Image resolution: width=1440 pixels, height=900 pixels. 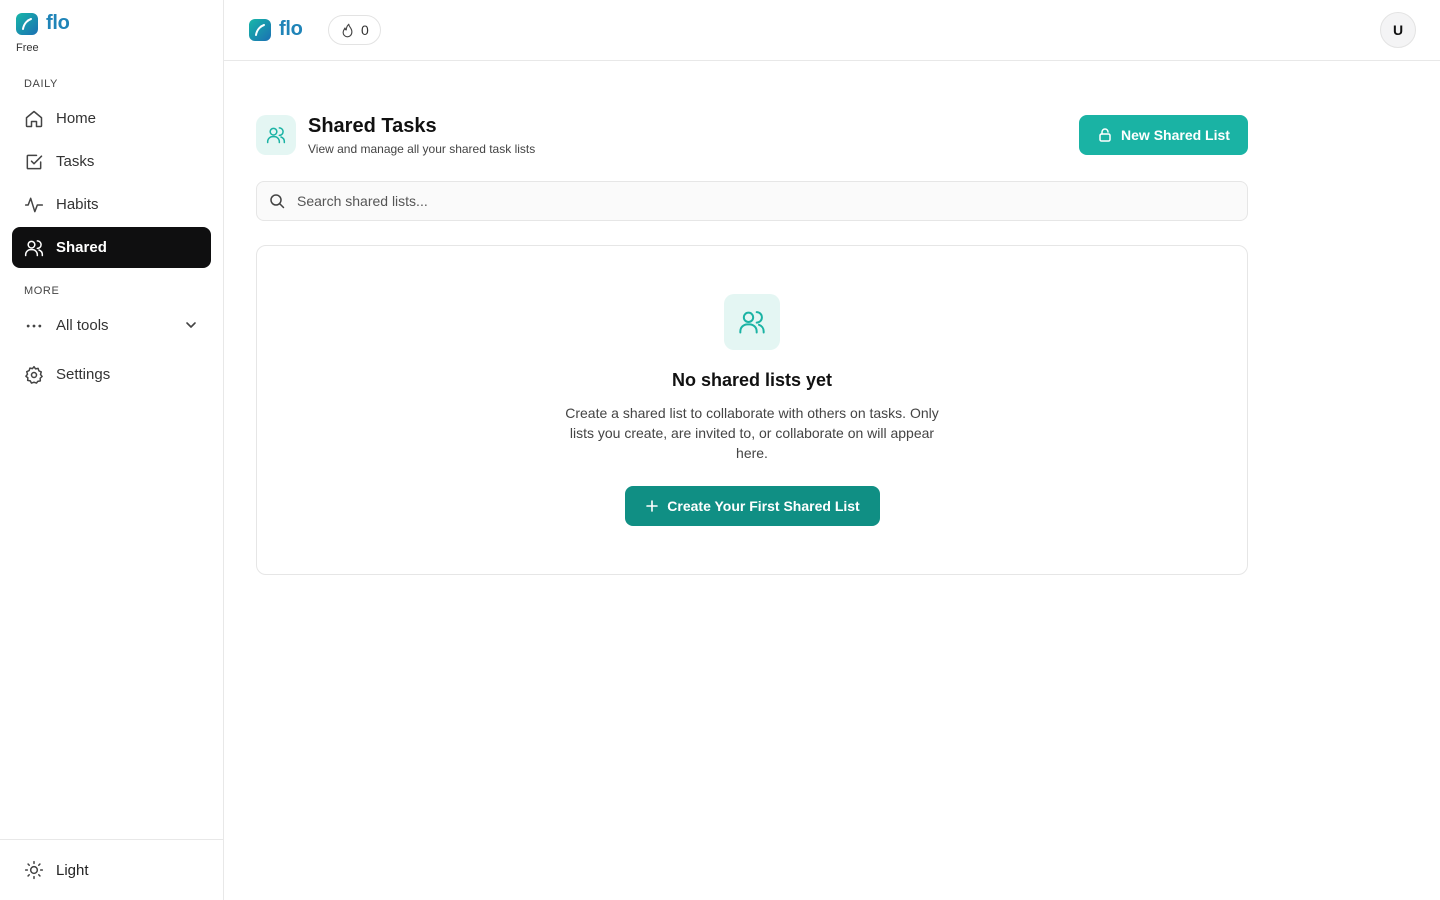 What do you see at coordinates (34, 118) in the screenshot?
I see `home-icon` at bounding box center [34, 118].